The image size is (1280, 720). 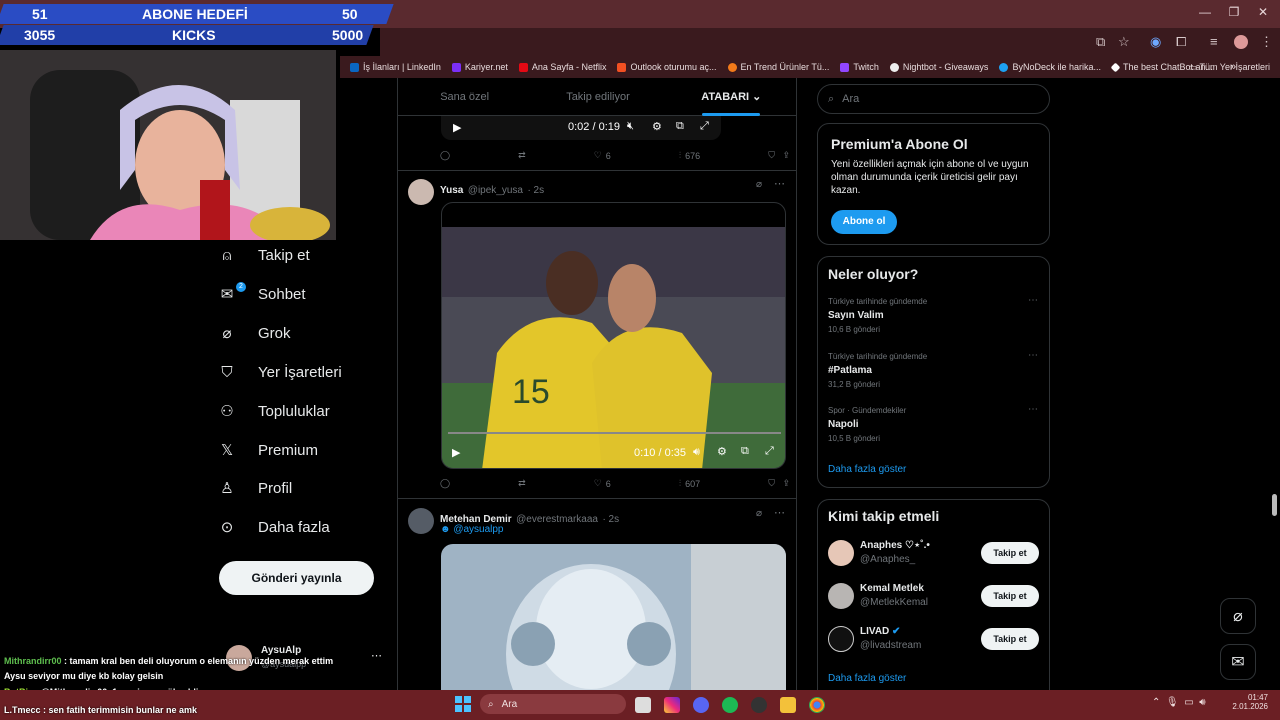 What do you see at coordinates (696, 452) in the screenshot?
I see `volume-icon: 🔊︎` at bounding box center [696, 452].